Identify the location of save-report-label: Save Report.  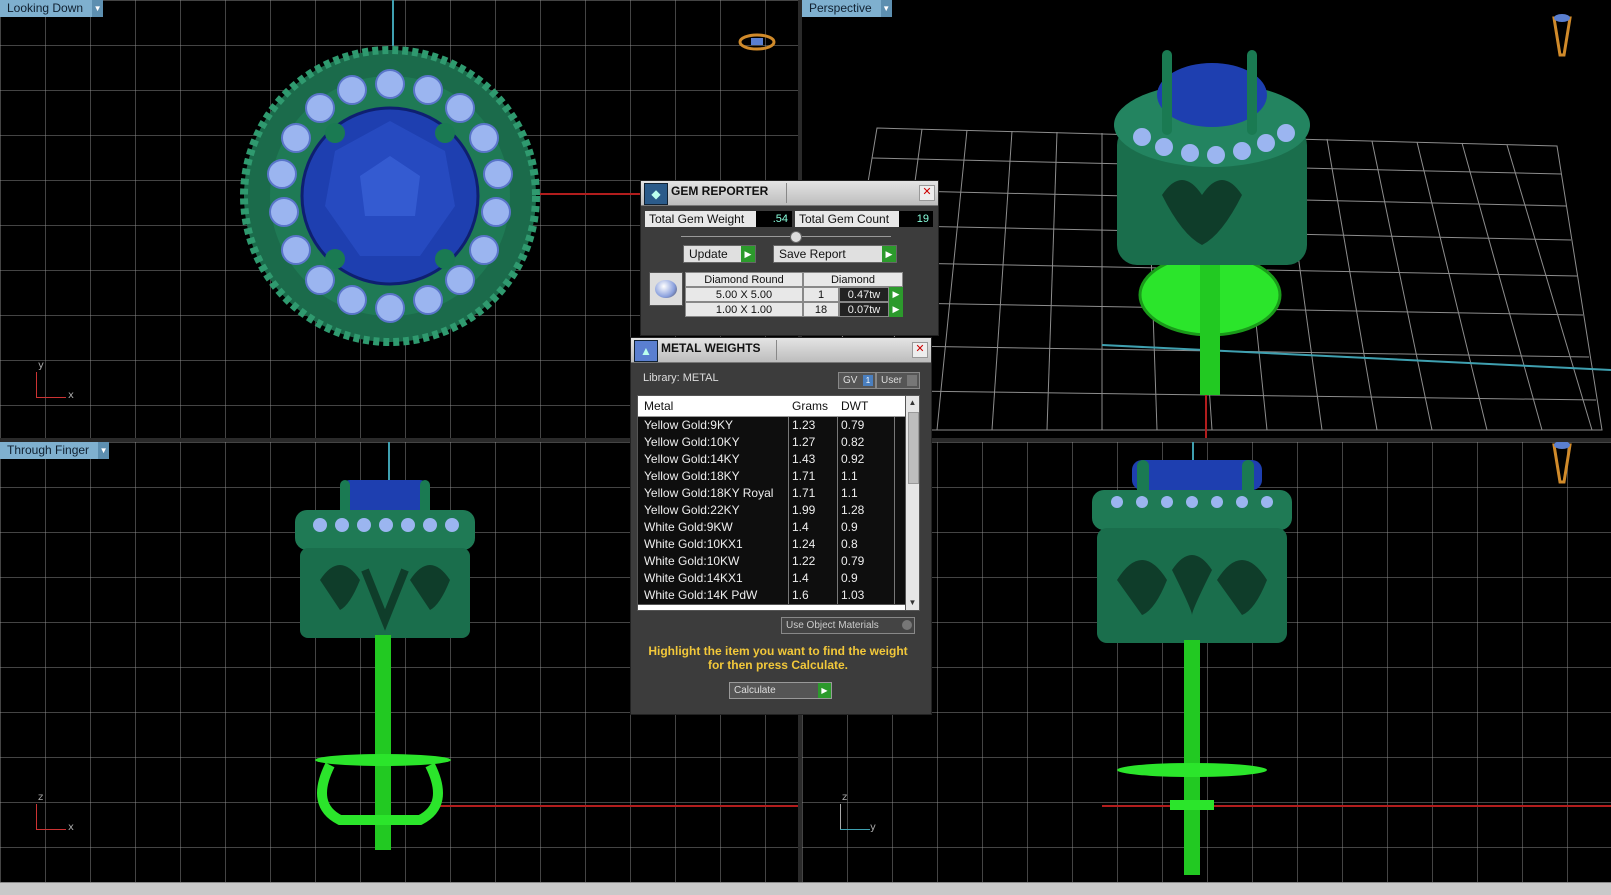
(812, 254).